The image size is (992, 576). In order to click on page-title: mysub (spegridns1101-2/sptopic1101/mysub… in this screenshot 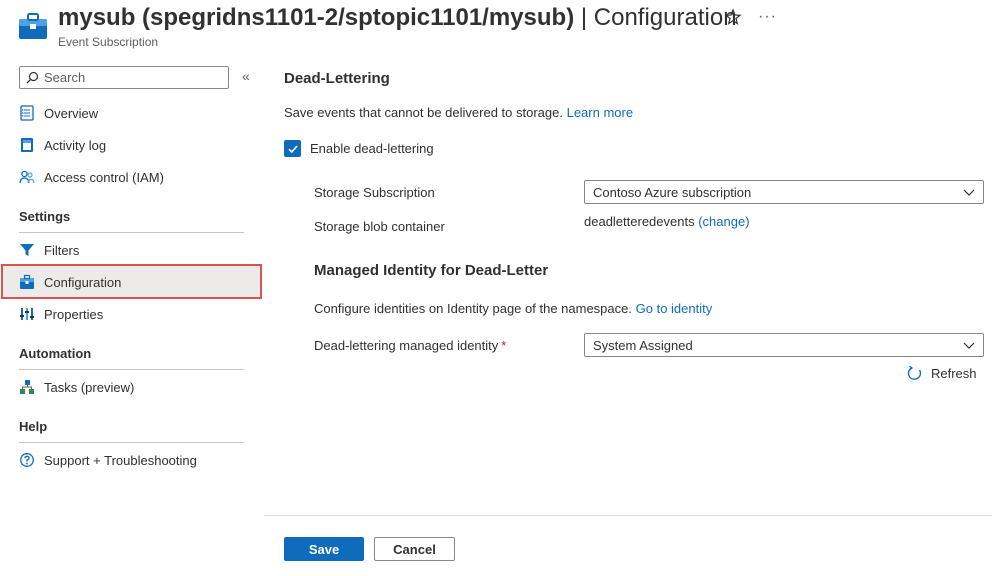, I will do `click(397, 18)`.